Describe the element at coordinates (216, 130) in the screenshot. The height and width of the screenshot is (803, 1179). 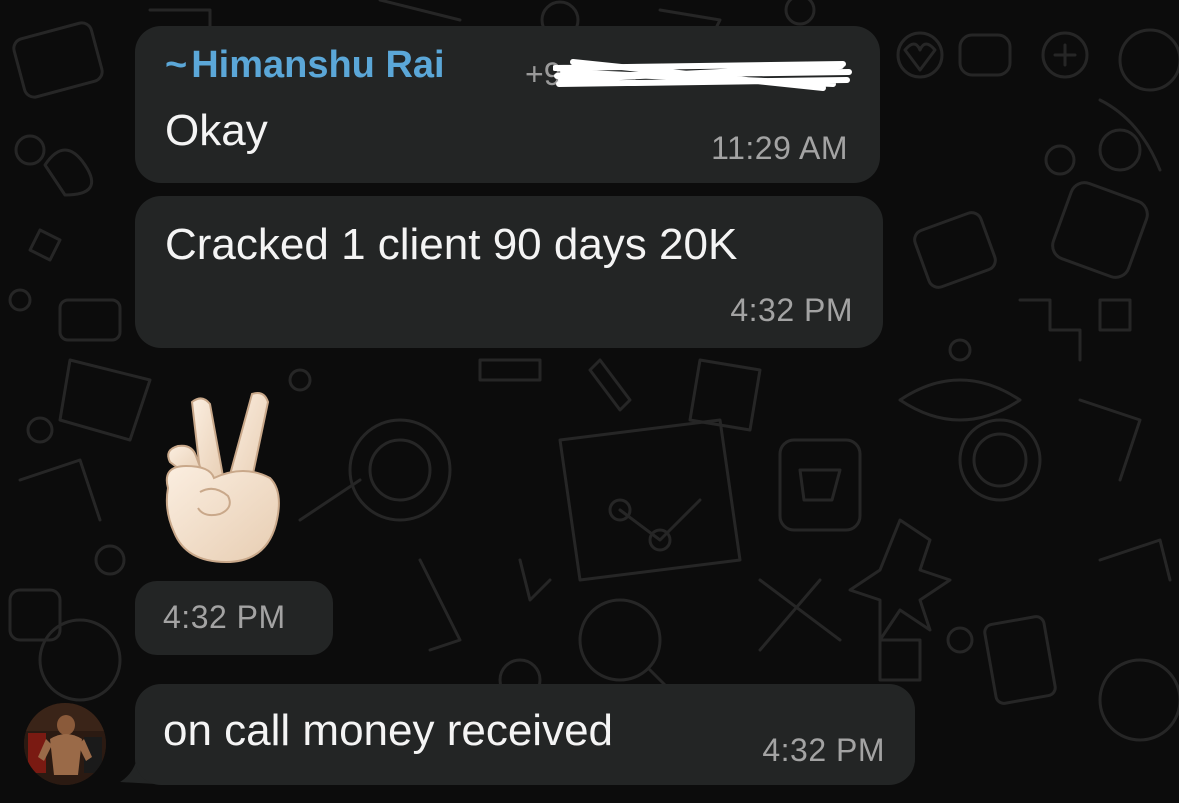
I see `message-text: Okay` at that location.